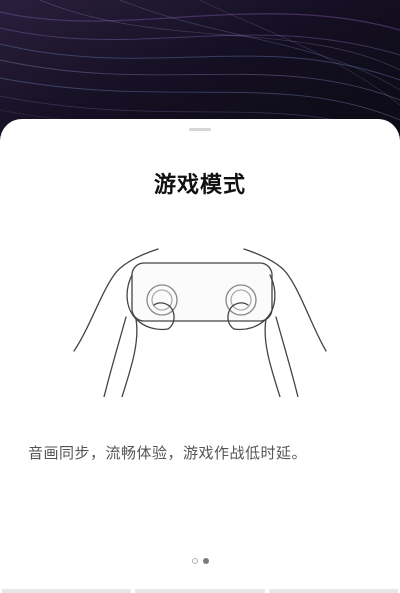 Image resolution: width=400 pixels, height=593 pixels. Describe the element at coordinates (199, 185) in the screenshot. I see `sheet-title: 游戏模式` at that location.